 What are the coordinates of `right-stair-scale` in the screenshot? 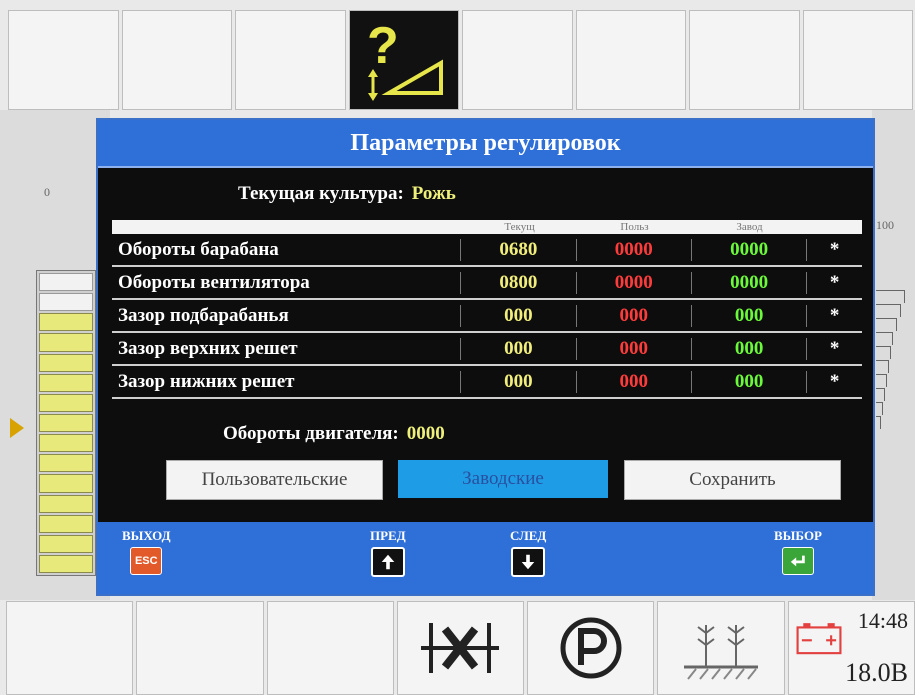 It's located at (891, 370).